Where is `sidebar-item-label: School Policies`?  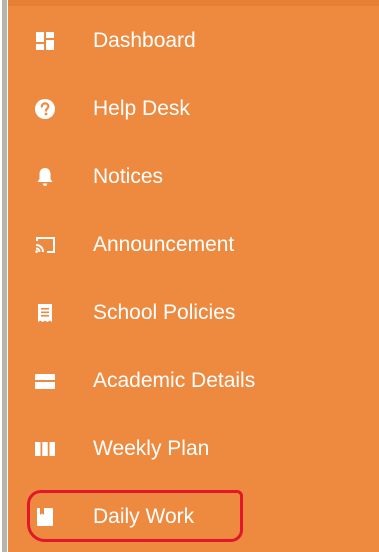 sidebar-item-label: School Policies is located at coordinates (164, 312).